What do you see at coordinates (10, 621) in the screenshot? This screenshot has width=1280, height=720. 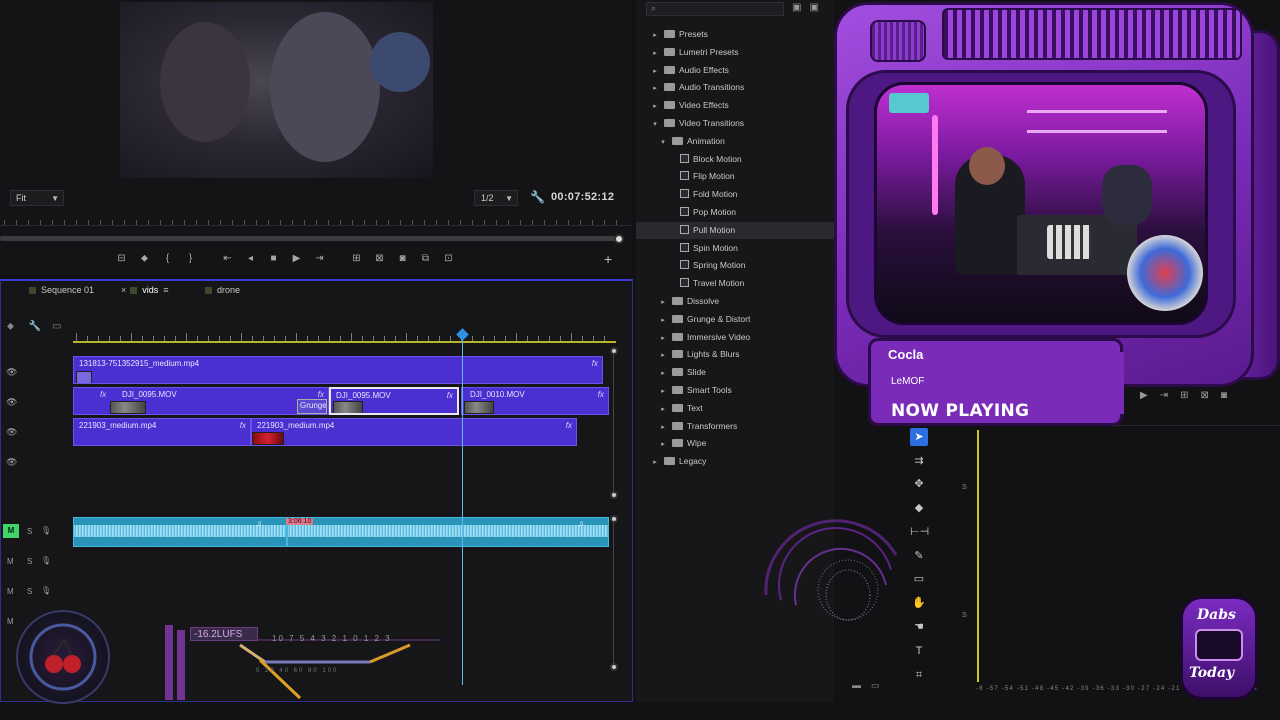 I see `mute-toggle: M` at bounding box center [10, 621].